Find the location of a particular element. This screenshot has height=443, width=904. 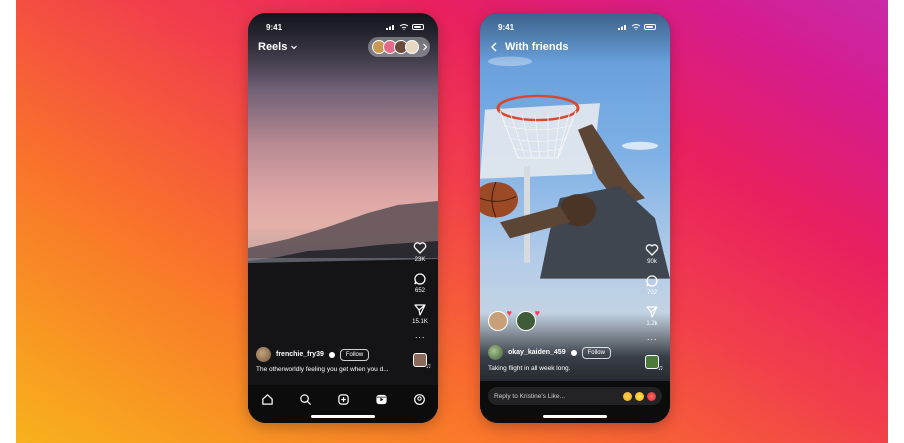

friend-reactions: ♥ ♥ is located at coordinates (514, 319).